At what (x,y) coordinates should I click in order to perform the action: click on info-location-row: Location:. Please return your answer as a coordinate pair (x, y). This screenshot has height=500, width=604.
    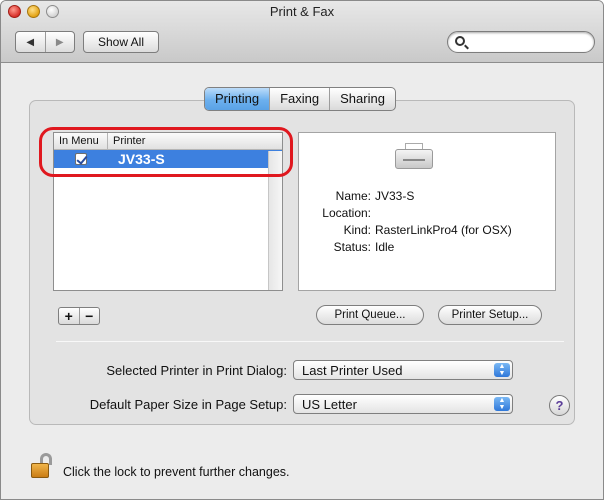
    Looking at the image, I should click on (428, 213).